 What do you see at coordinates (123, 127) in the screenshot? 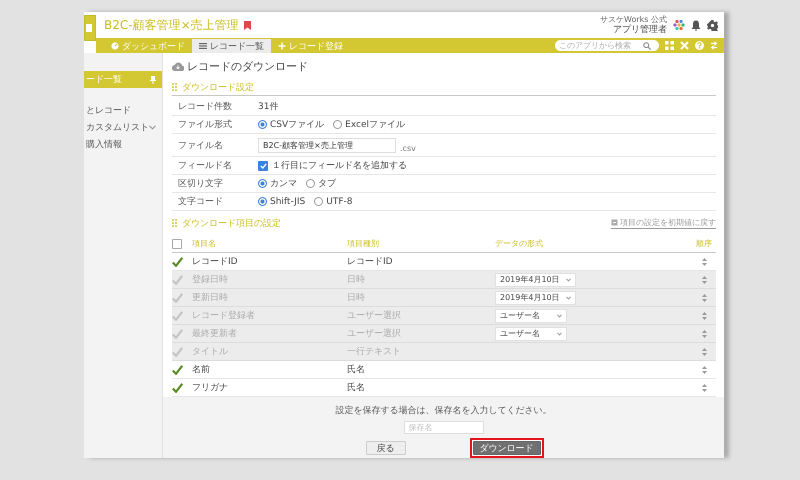
I see `sidebar-item: カスタムリスト` at bounding box center [123, 127].